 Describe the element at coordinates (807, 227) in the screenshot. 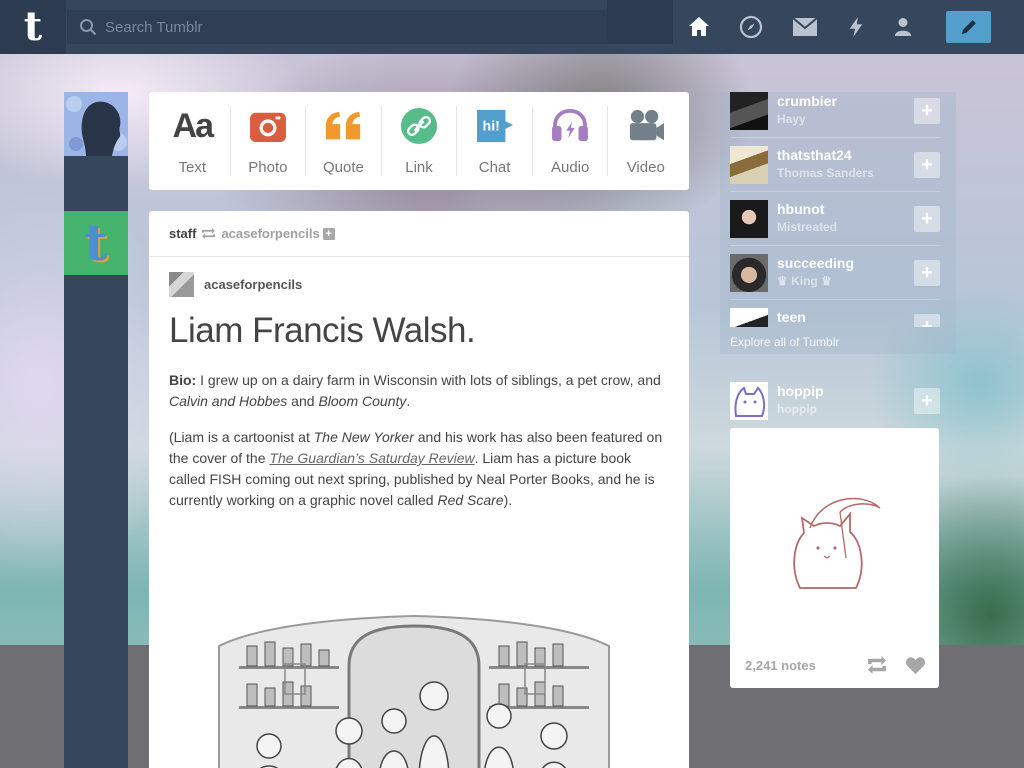

I see `blog-title: Mistreated` at that location.